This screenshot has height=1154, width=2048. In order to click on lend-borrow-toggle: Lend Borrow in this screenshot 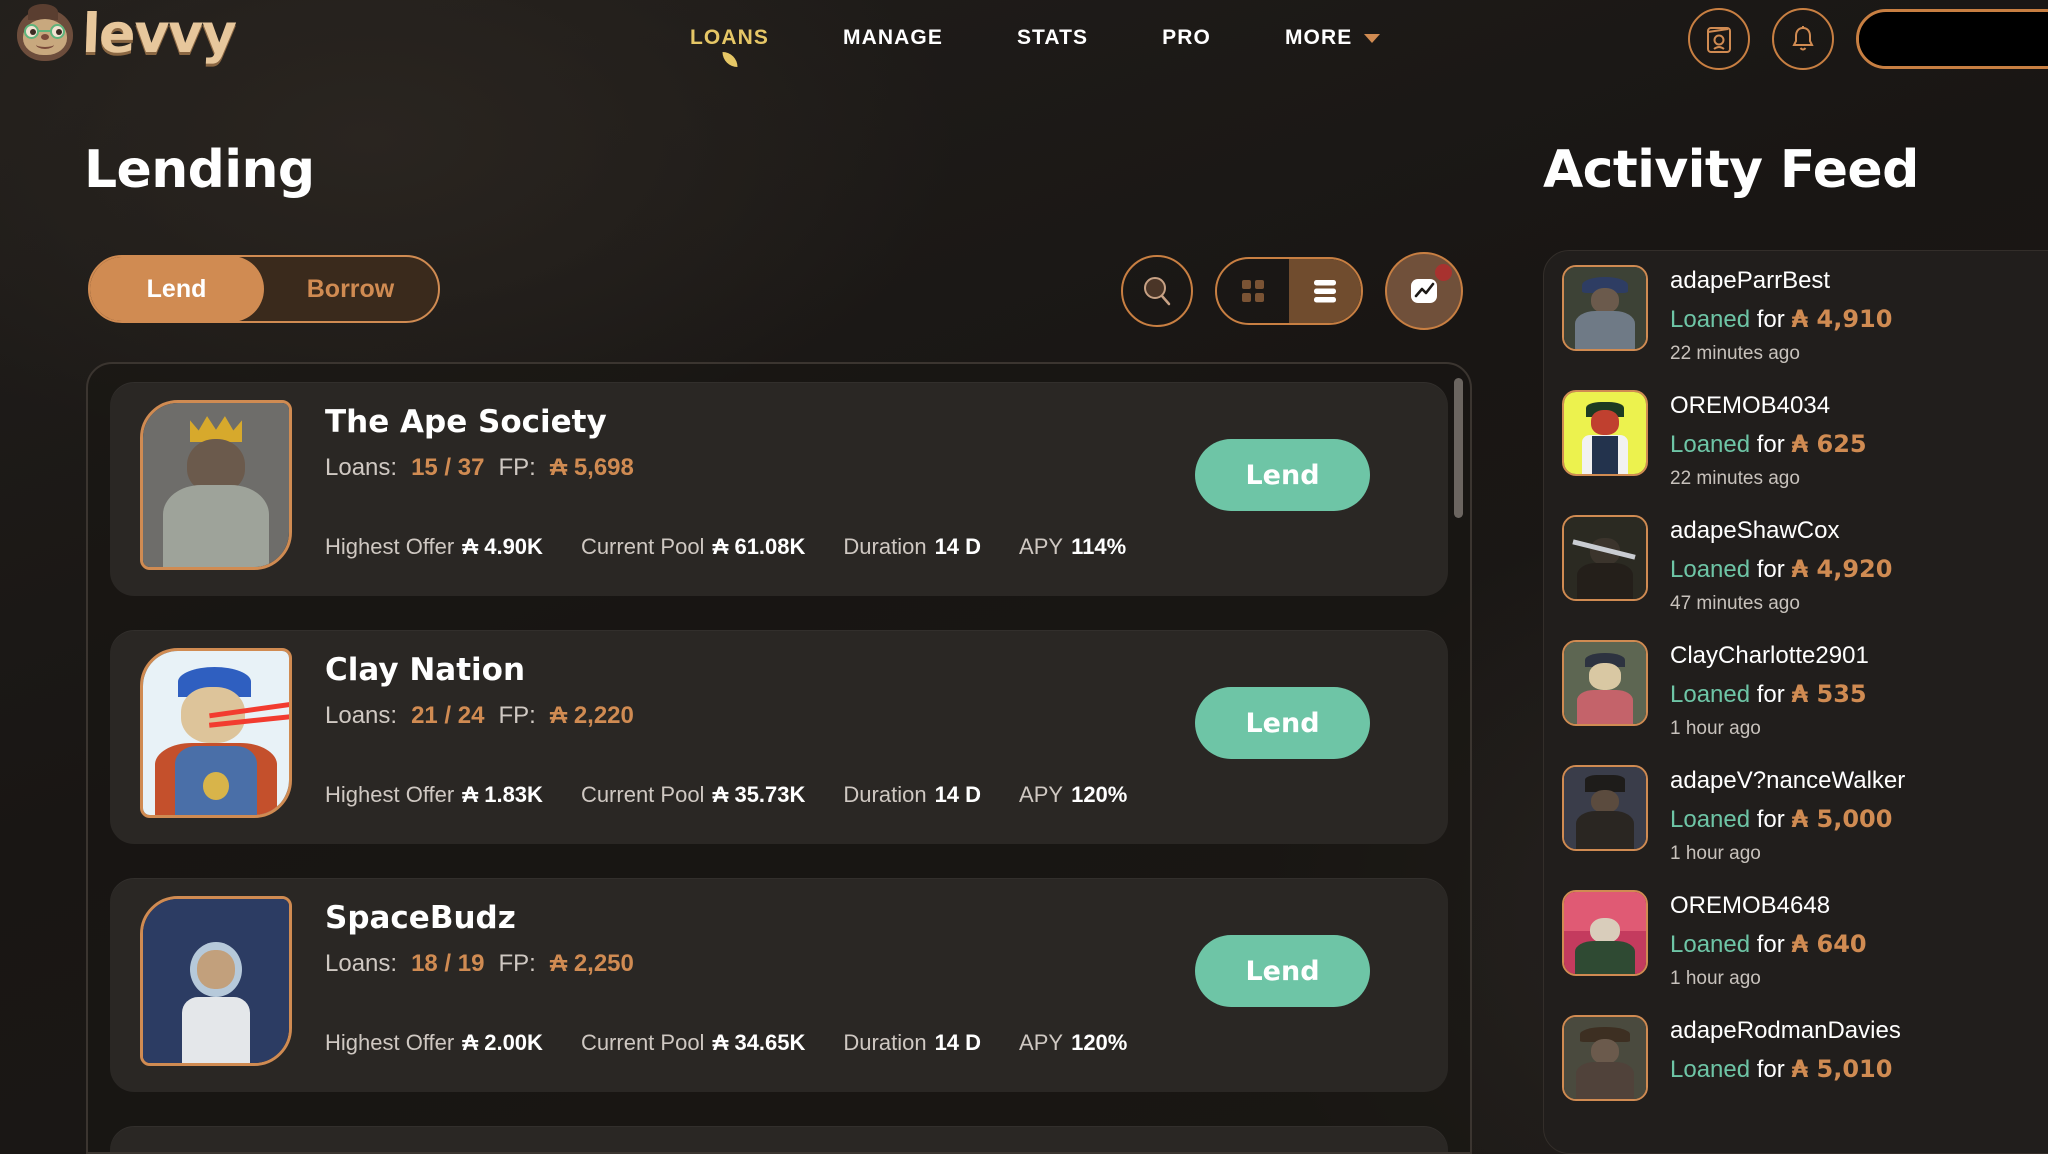, I will do `click(264, 289)`.